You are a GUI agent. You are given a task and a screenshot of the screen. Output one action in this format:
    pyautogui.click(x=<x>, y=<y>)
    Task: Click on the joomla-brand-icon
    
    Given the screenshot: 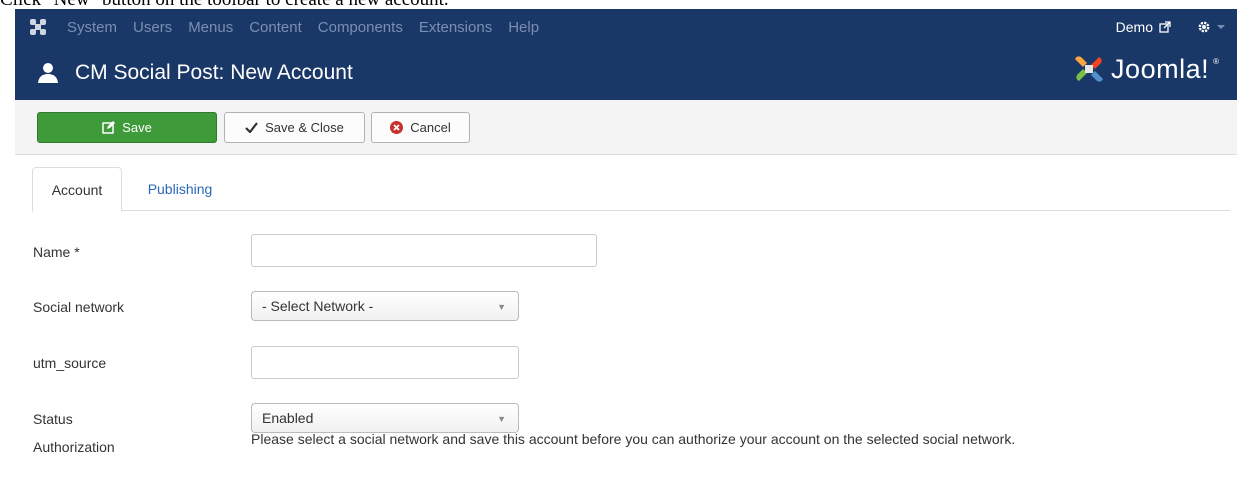 What is the action you would take?
    pyautogui.click(x=38, y=27)
    